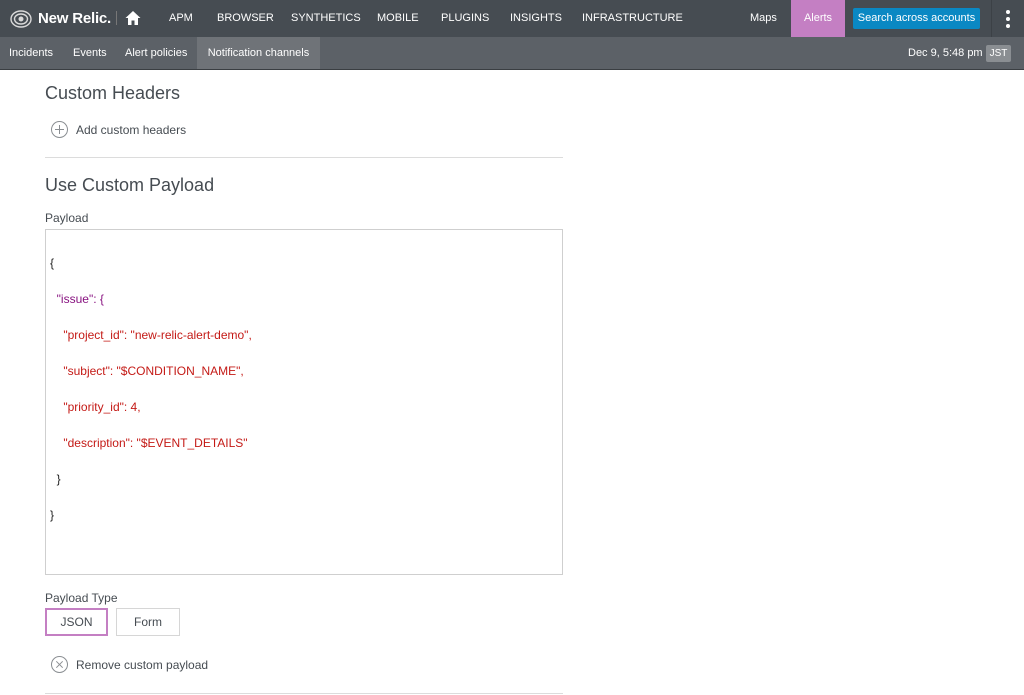 The image size is (1024, 695). I want to click on brand-name: New Relic., so click(75, 18).